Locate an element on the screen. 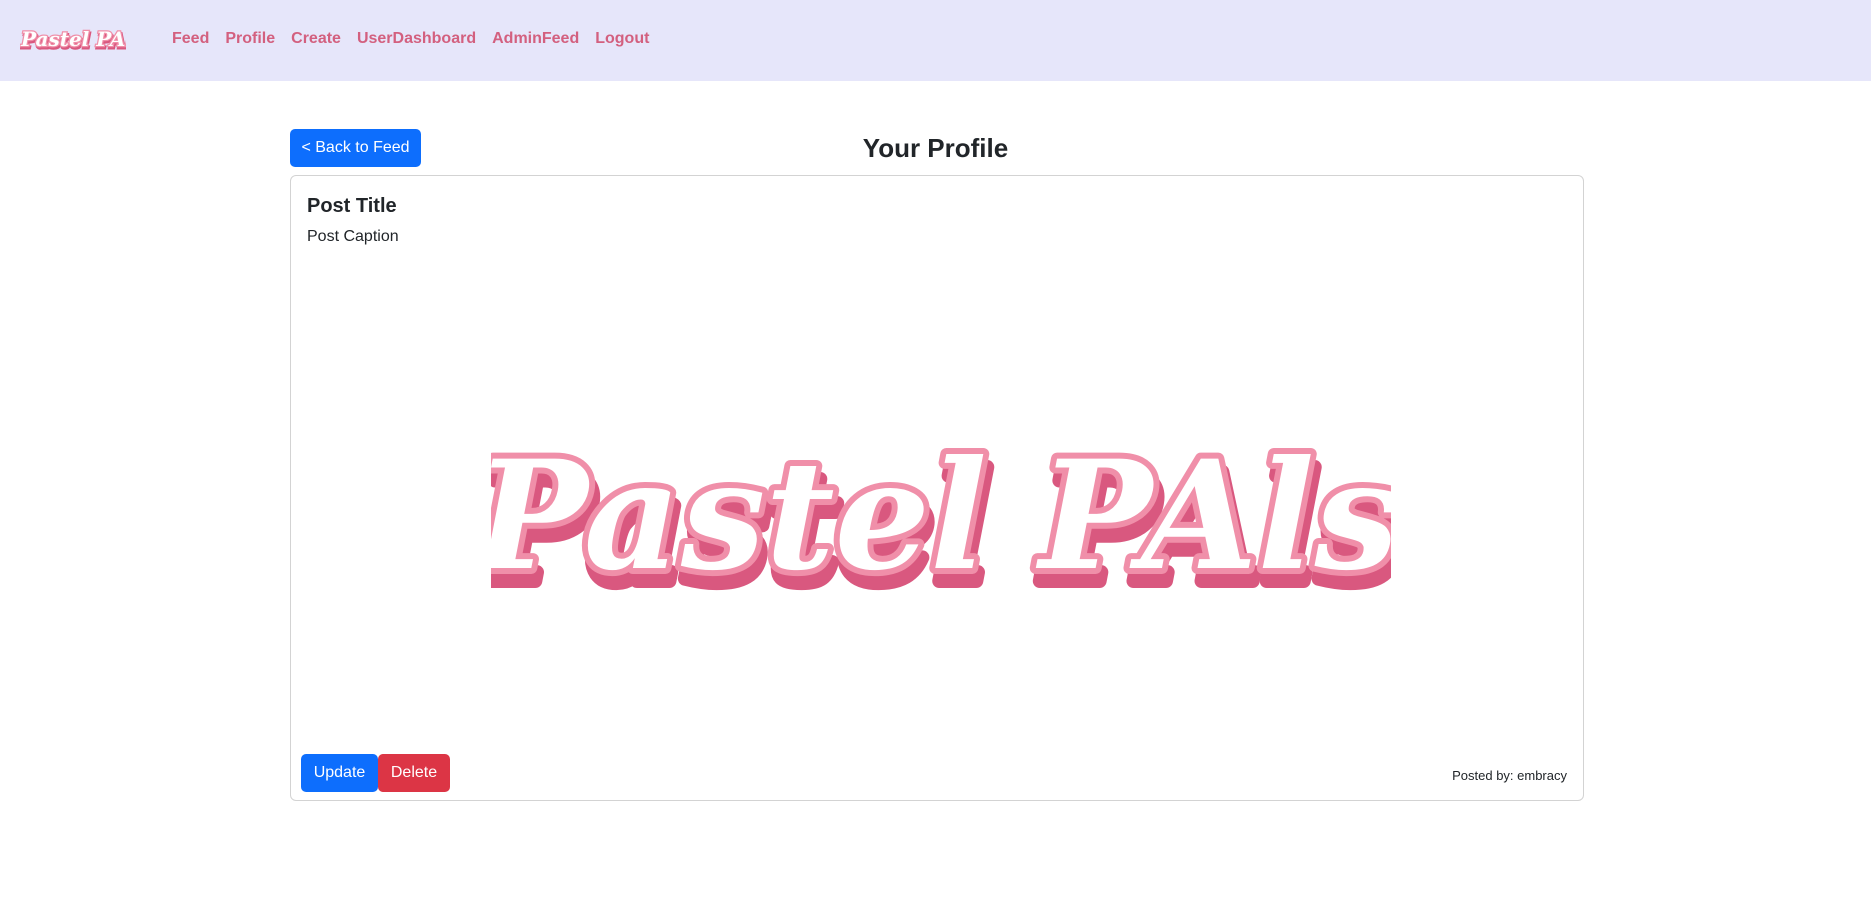 This screenshot has width=1871, height=922. nav-link-profile: Profile is located at coordinates (250, 39).